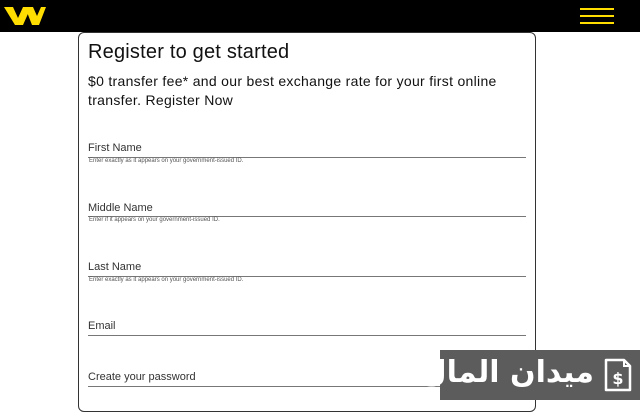  What do you see at coordinates (307, 148) in the screenshot?
I see `first-name-field` at bounding box center [307, 148].